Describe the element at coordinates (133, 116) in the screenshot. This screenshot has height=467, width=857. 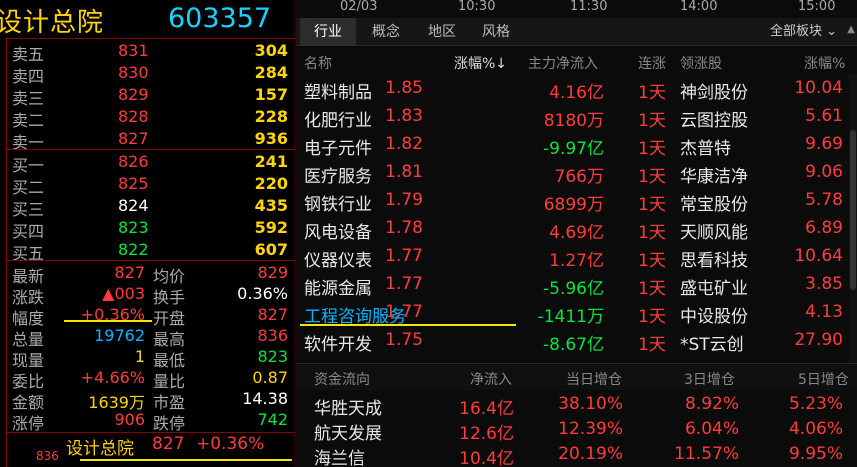
I see `order-price: 828` at that location.